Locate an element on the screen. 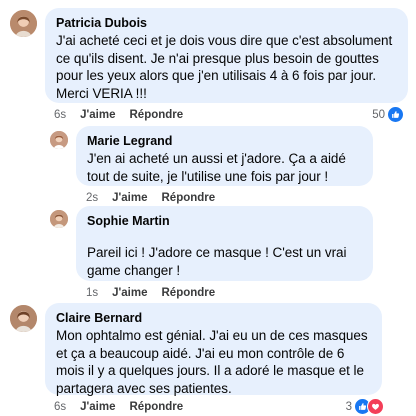  reactions-count: 3 is located at coordinates (348, 406).